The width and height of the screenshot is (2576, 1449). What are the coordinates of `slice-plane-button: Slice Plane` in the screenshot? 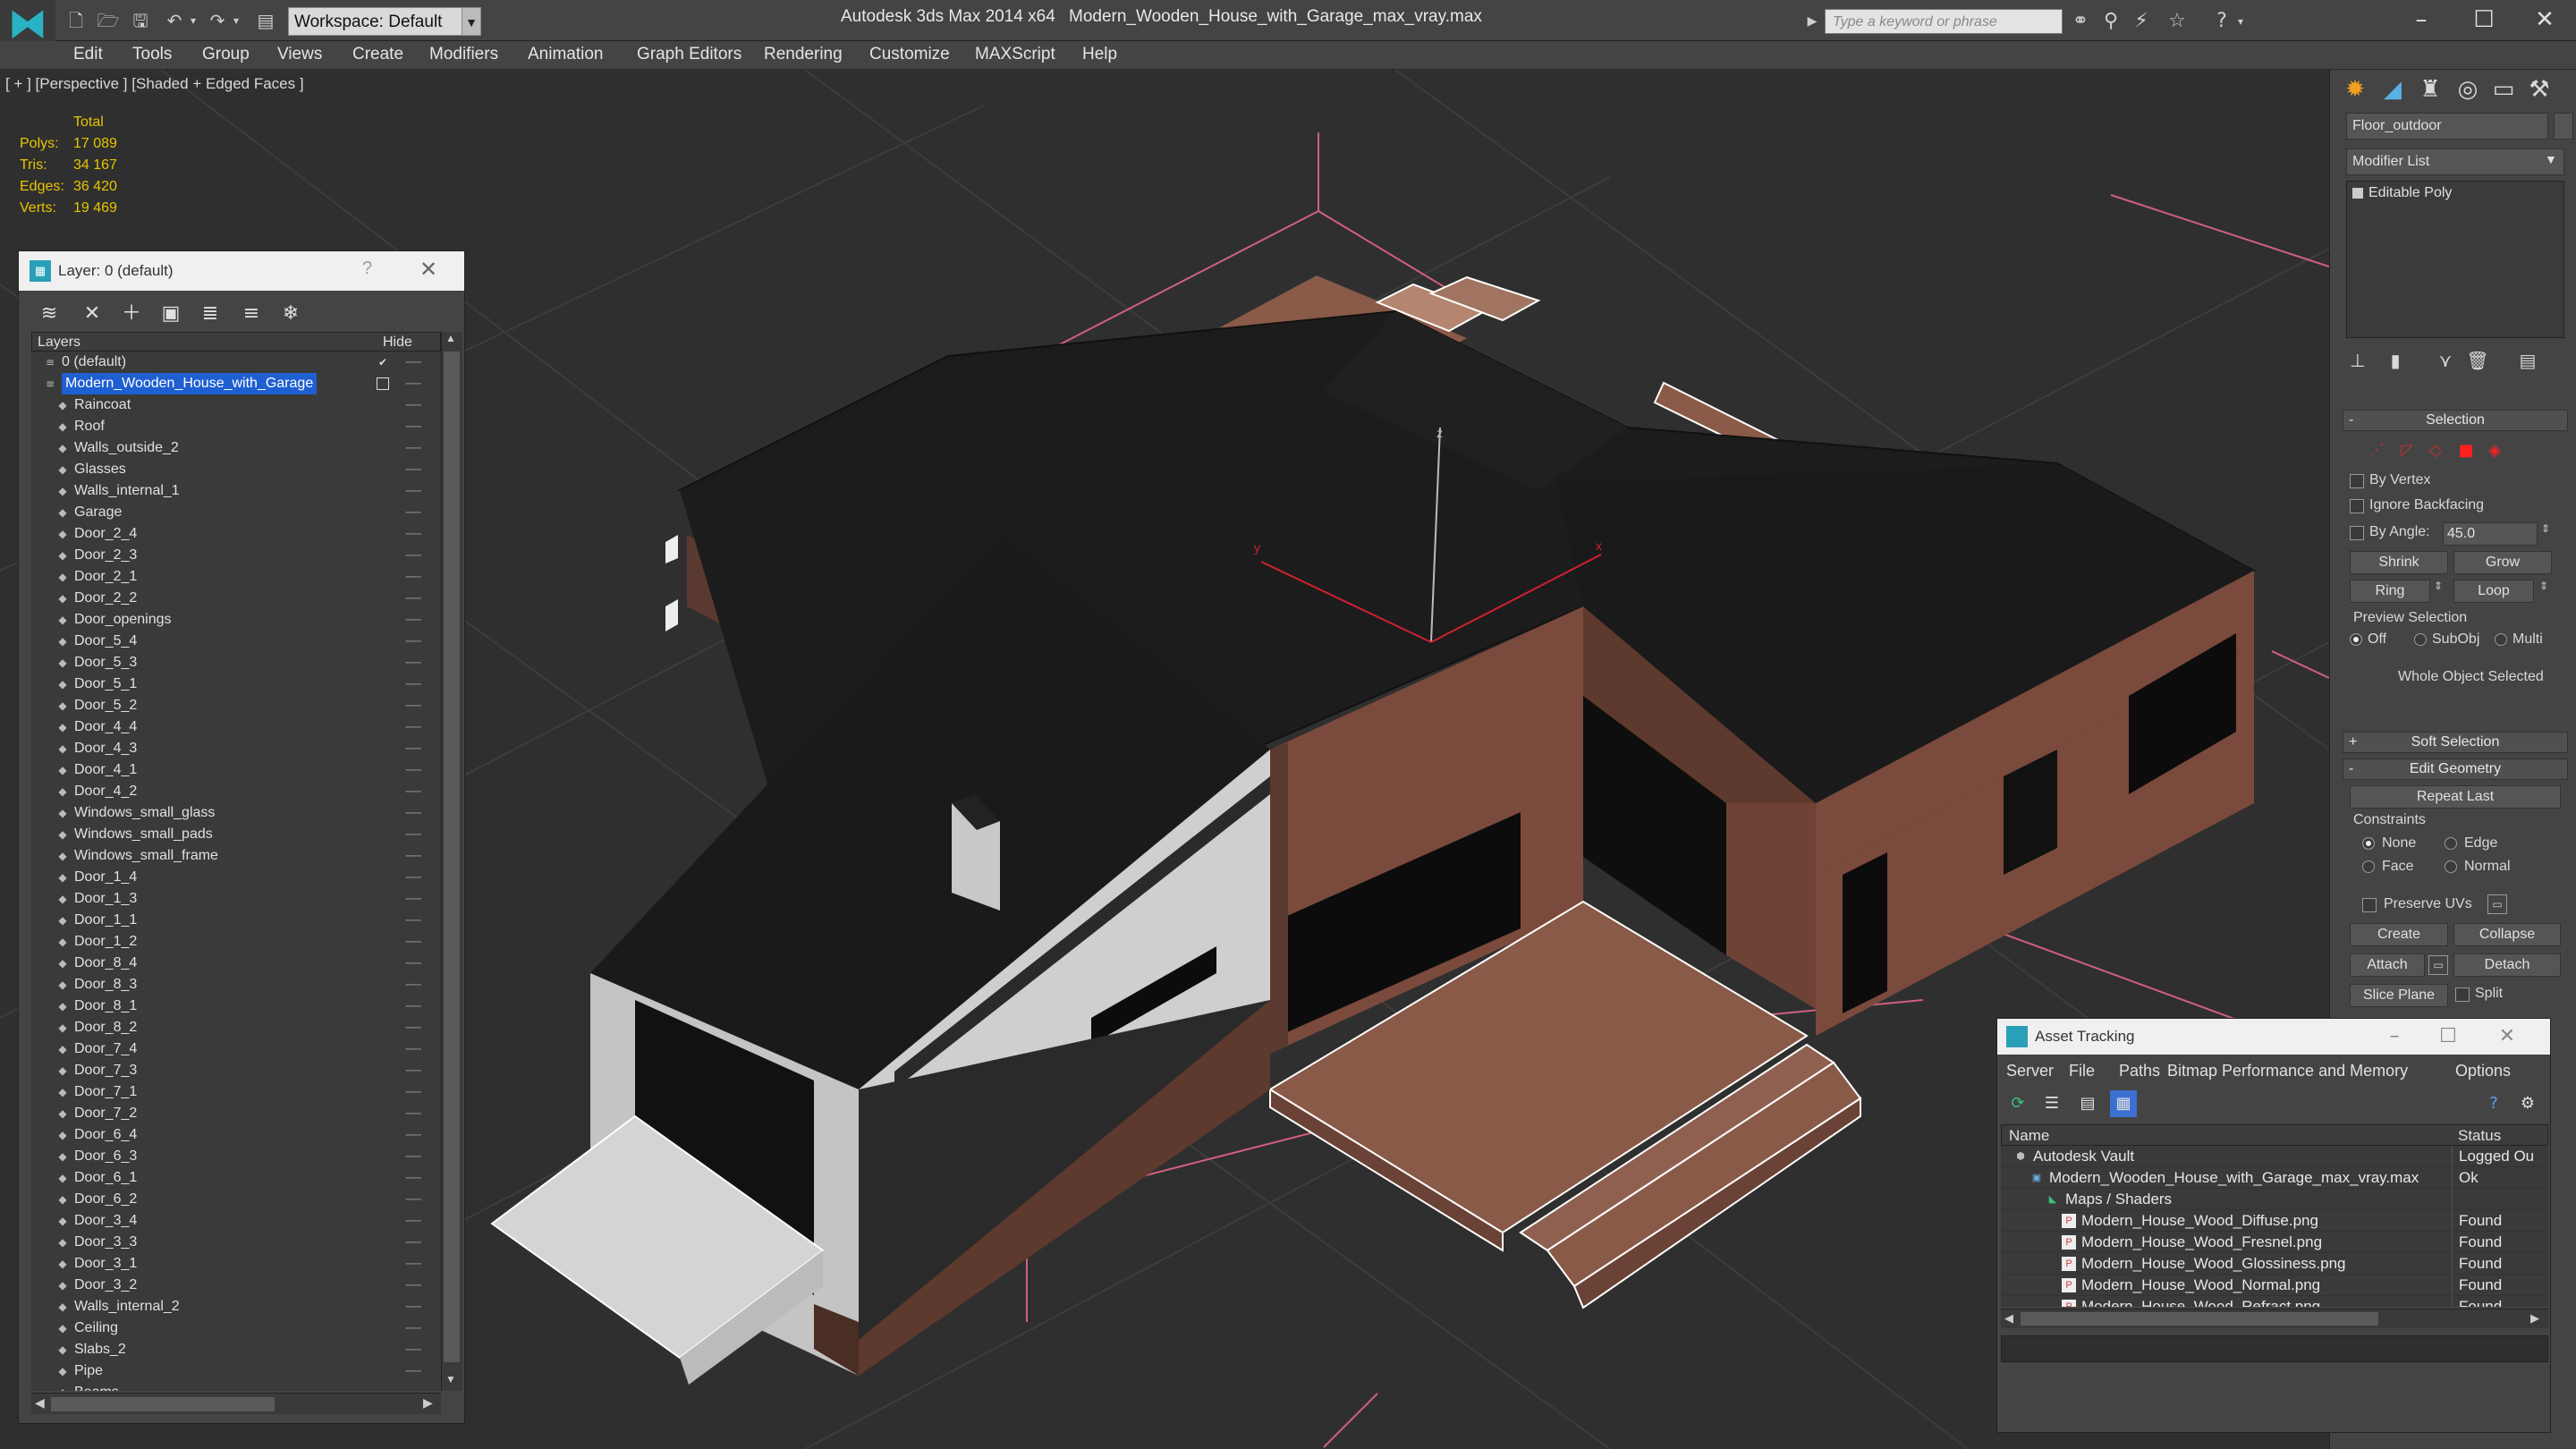 It's located at (2399, 995).